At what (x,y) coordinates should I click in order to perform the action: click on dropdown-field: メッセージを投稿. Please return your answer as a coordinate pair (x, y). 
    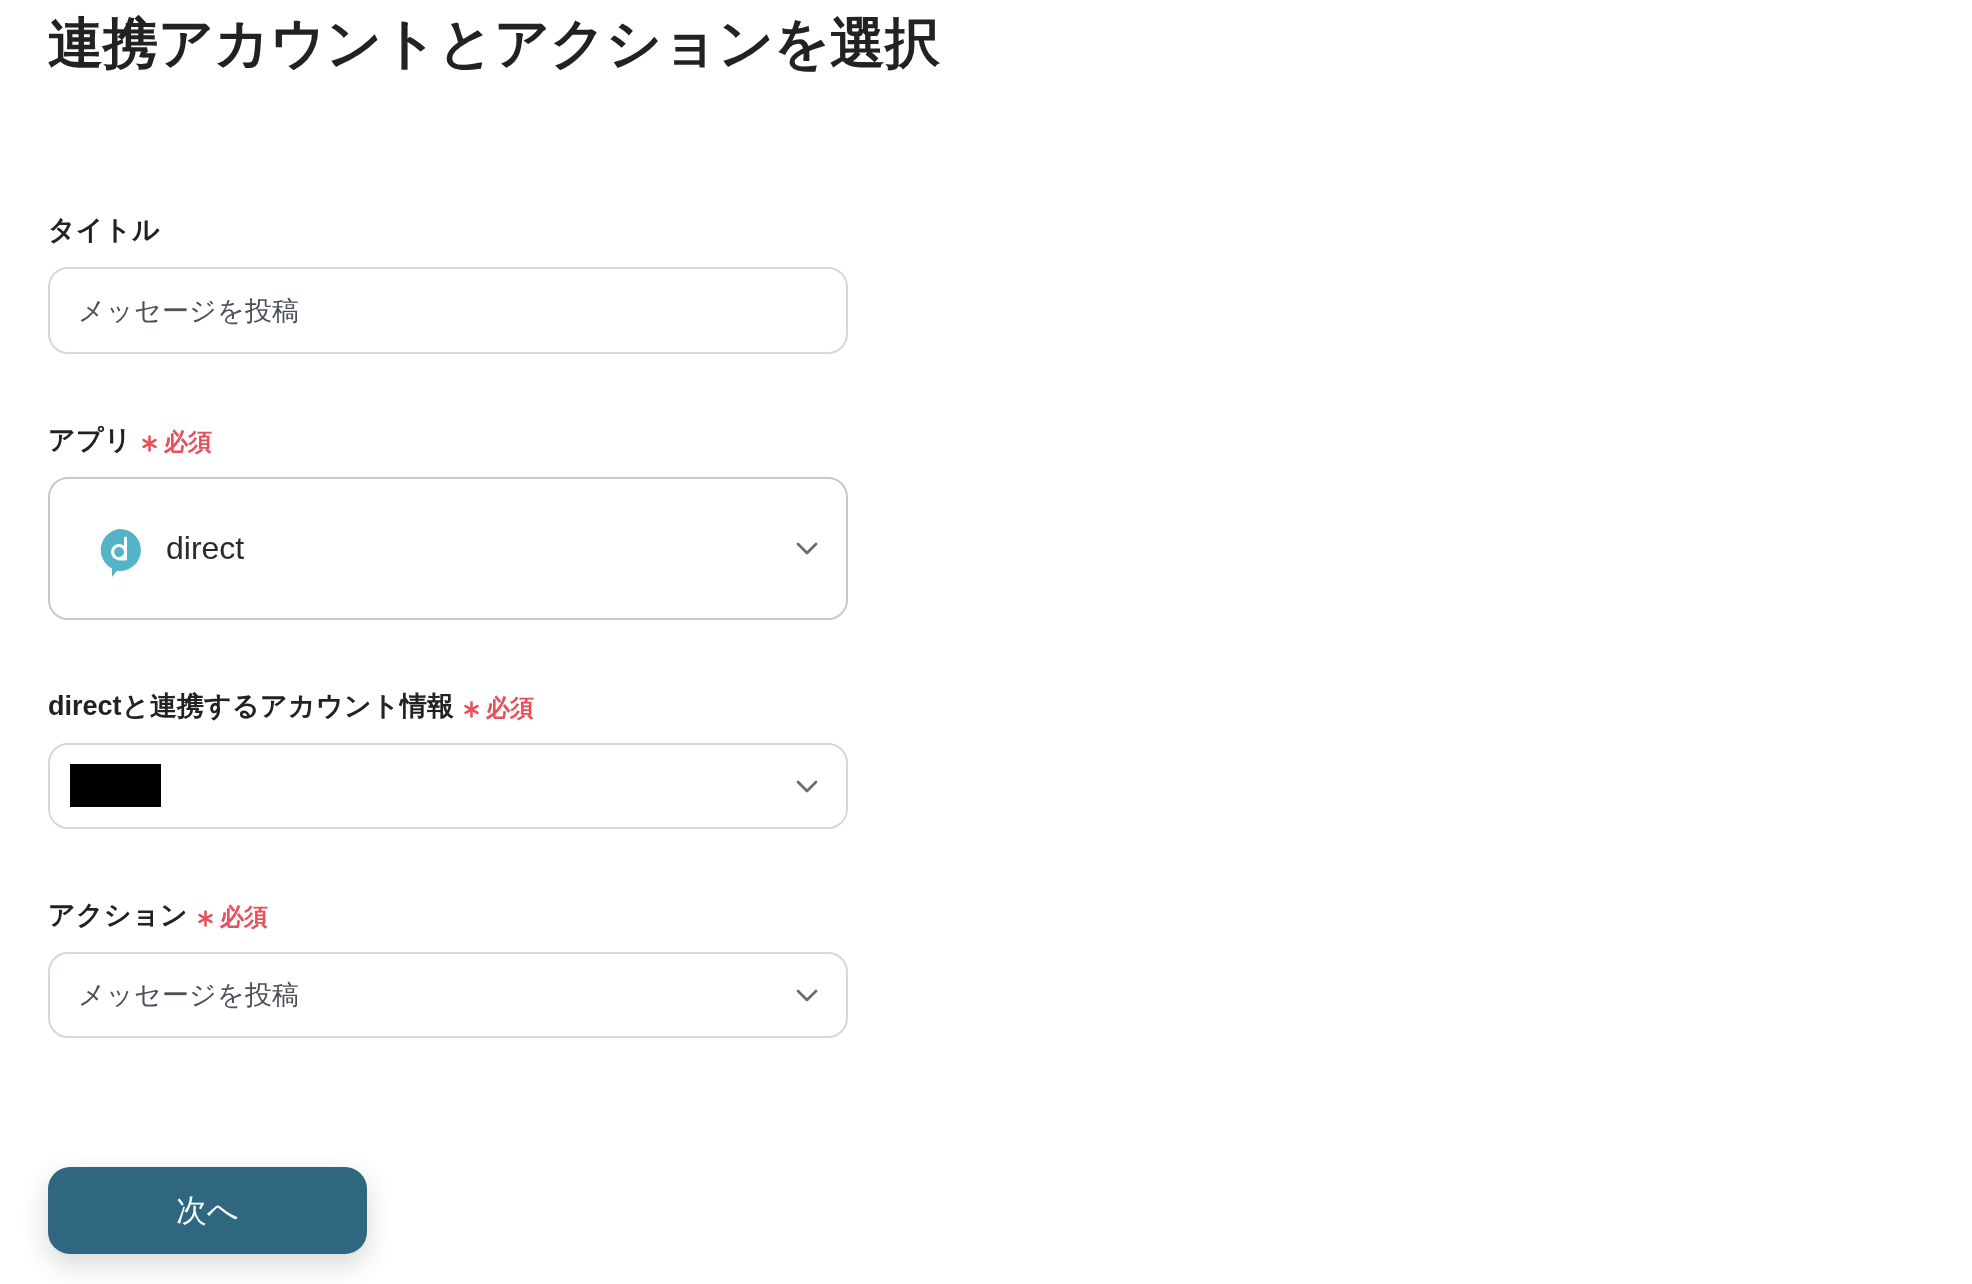
    Looking at the image, I should click on (448, 995).